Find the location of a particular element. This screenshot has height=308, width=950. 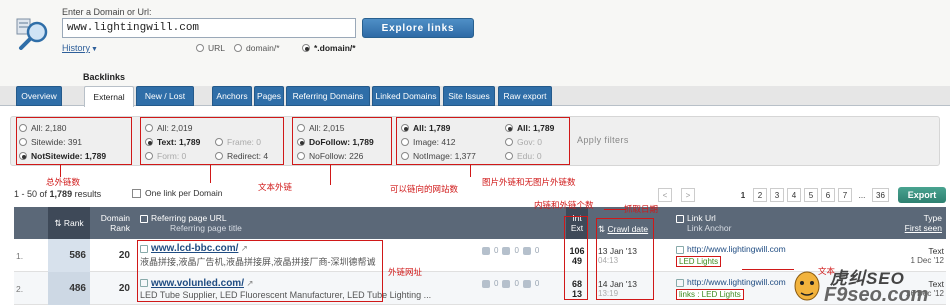

filter-label: NotImage: 1,377 is located at coordinates (444, 156).